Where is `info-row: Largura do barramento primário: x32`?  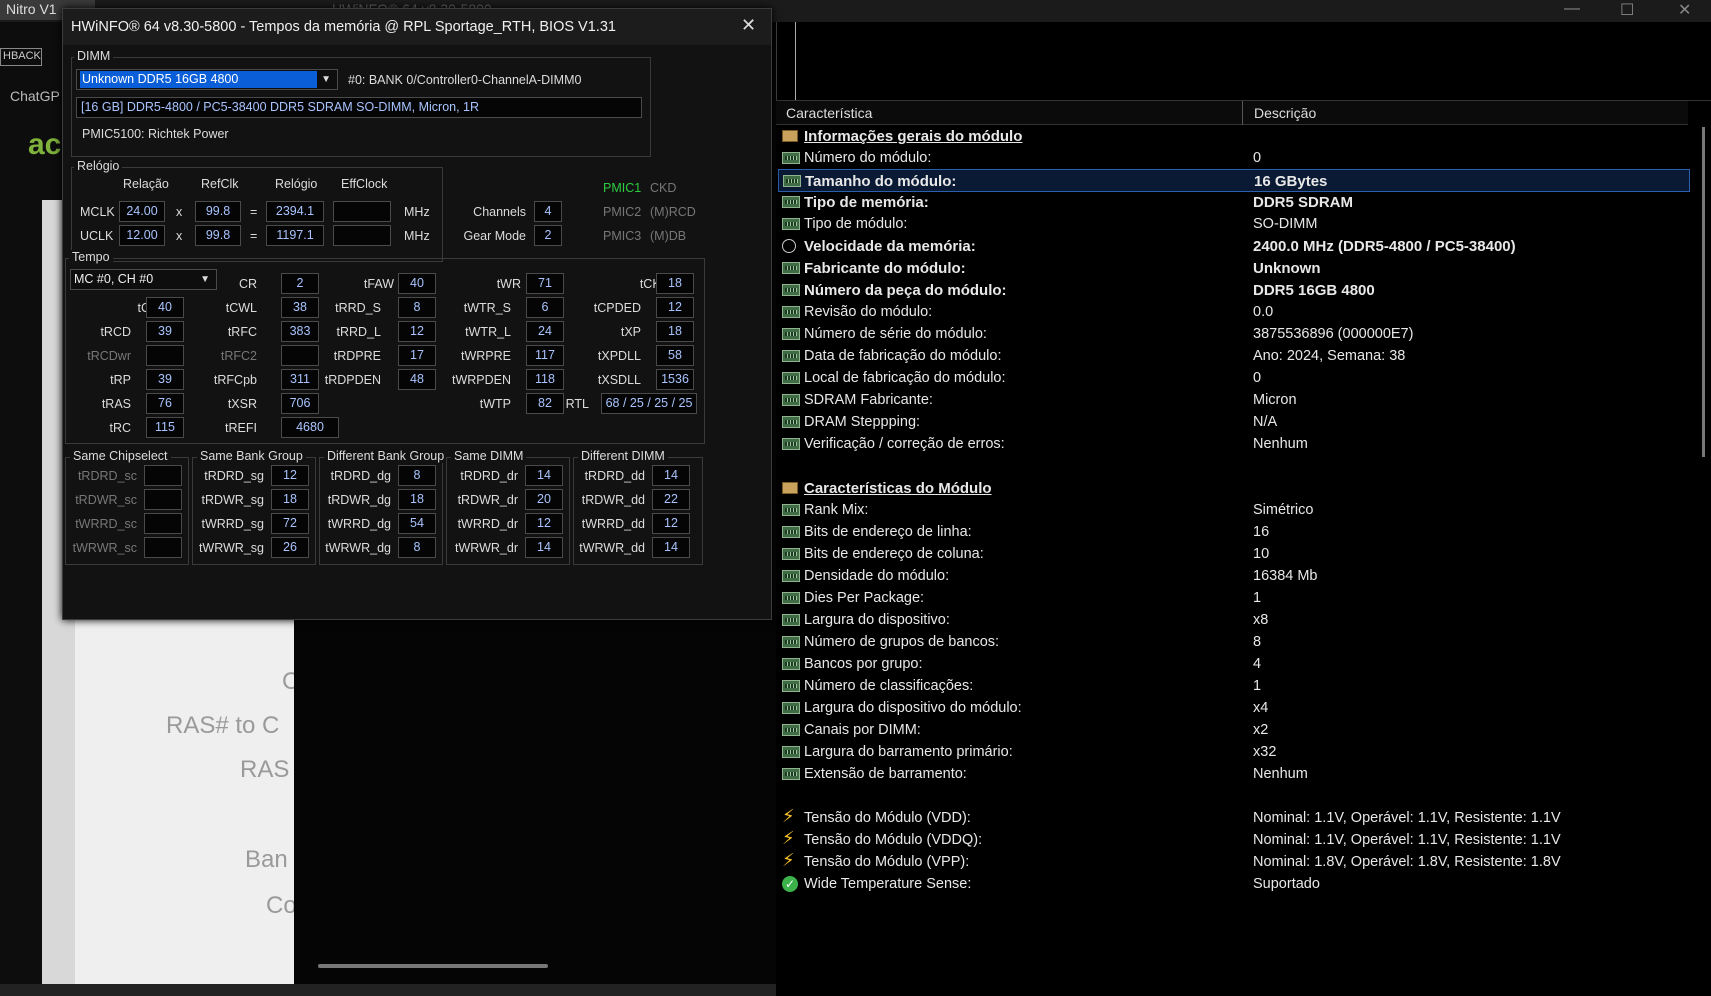 info-row: Largura do barramento primário: x32 is located at coordinates (1234, 752).